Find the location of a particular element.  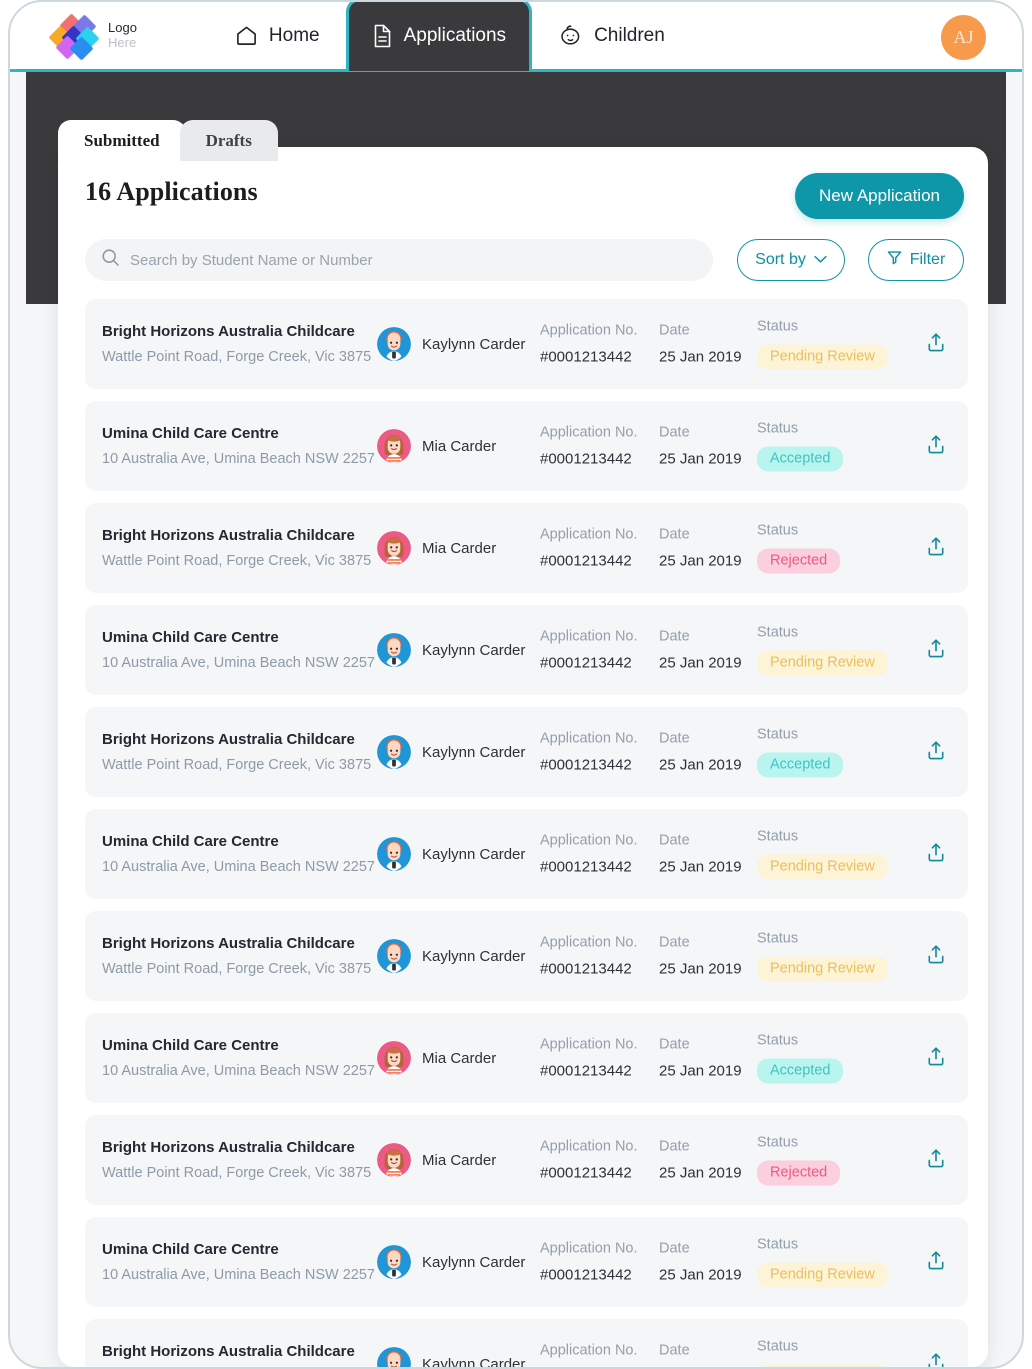

nav-item-applications: Applications is located at coordinates (439, 36).